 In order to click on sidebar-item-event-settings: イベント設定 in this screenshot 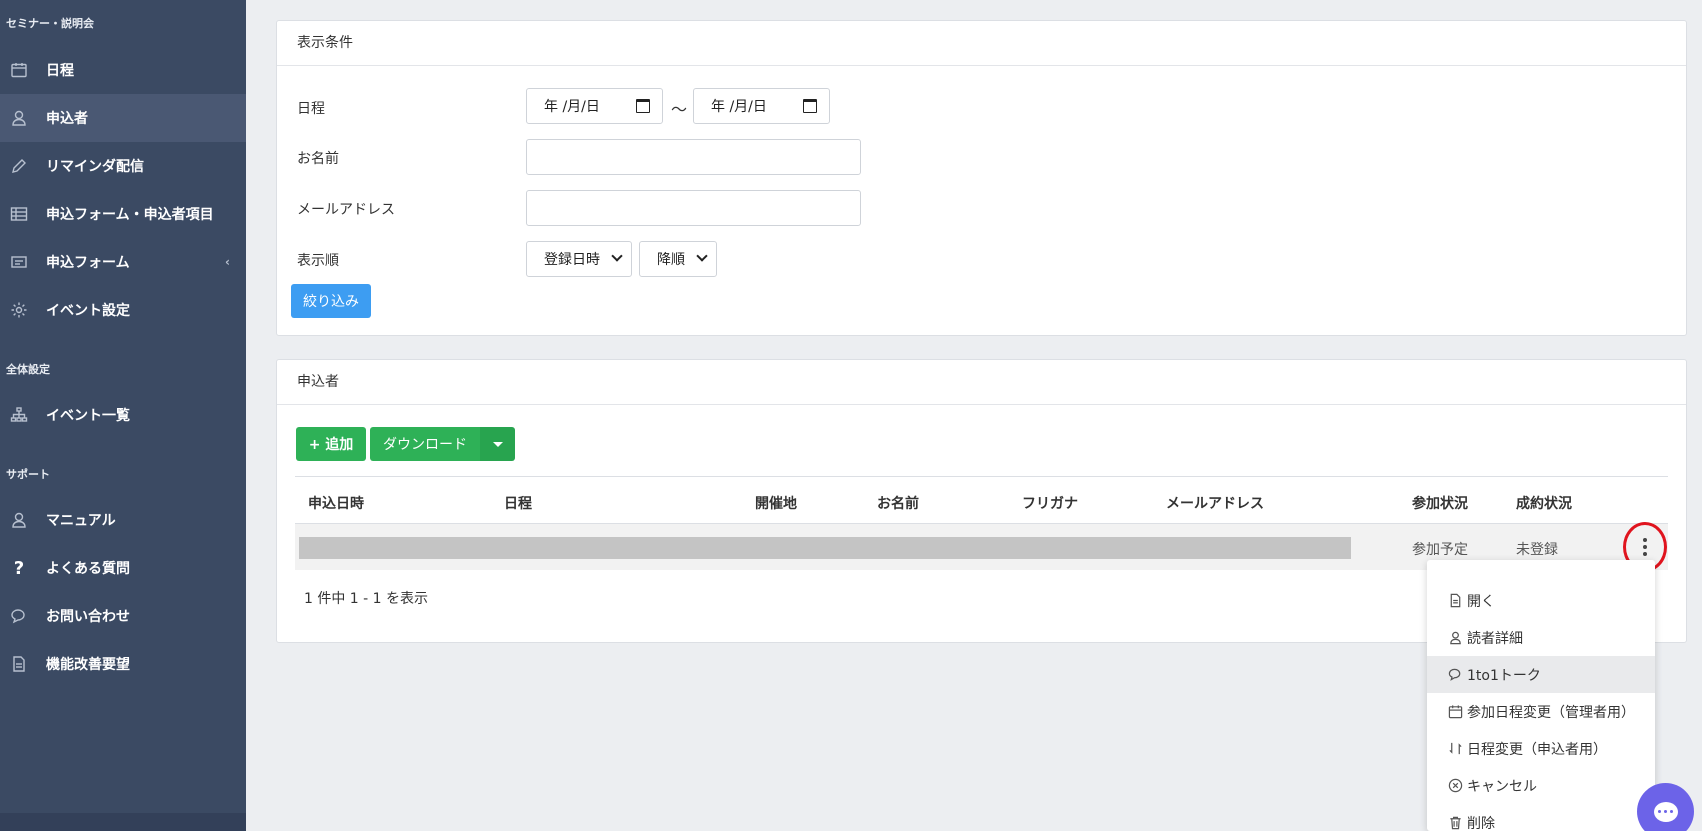, I will do `click(123, 310)`.